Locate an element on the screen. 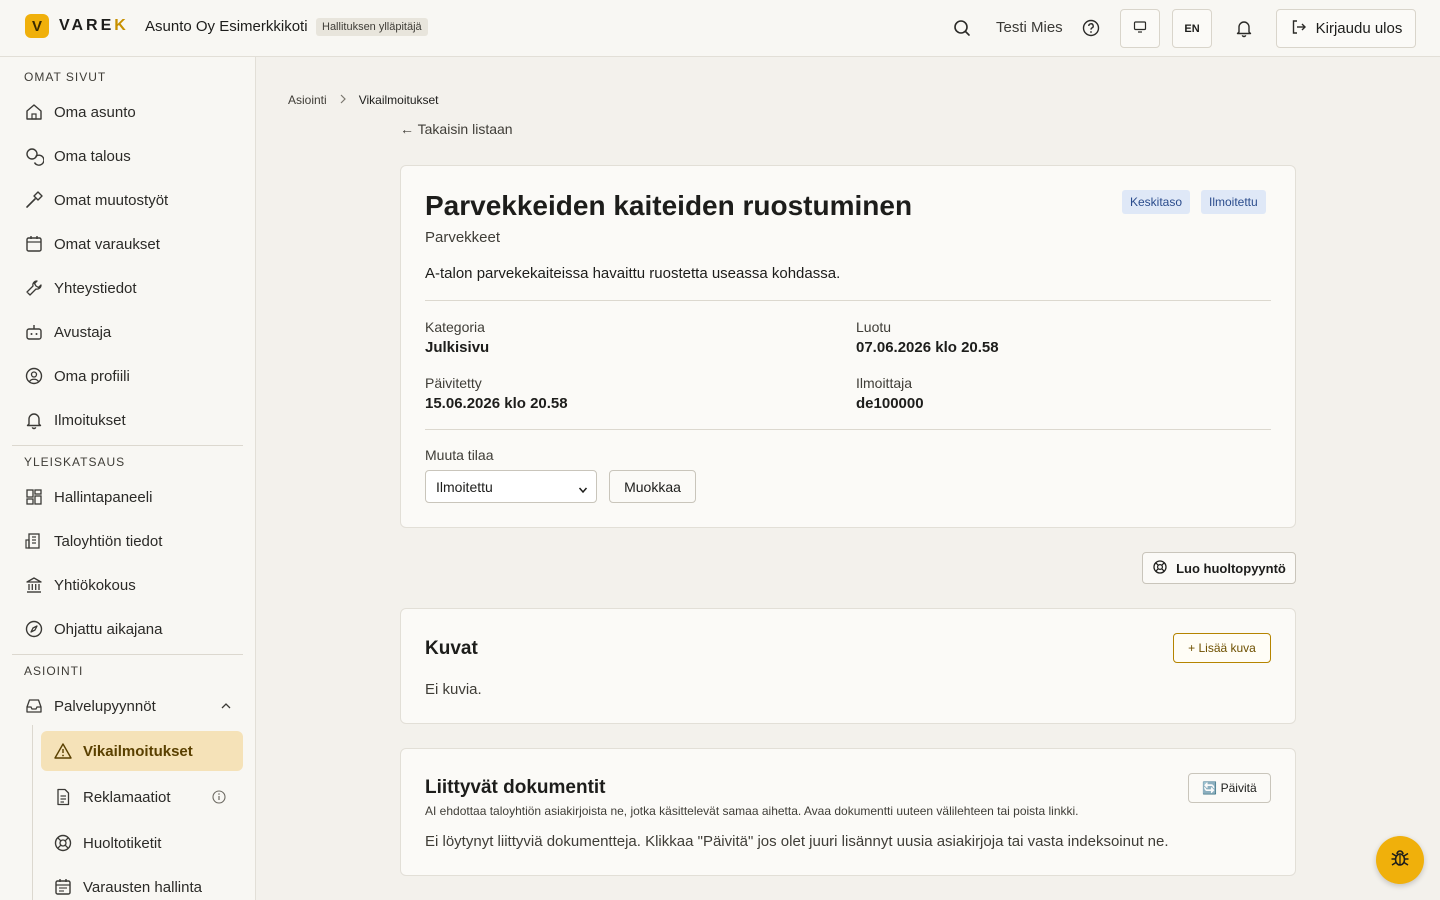 The height and width of the screenshot is (900, 1440). logout-icon is located at coordinates (1299, 29).